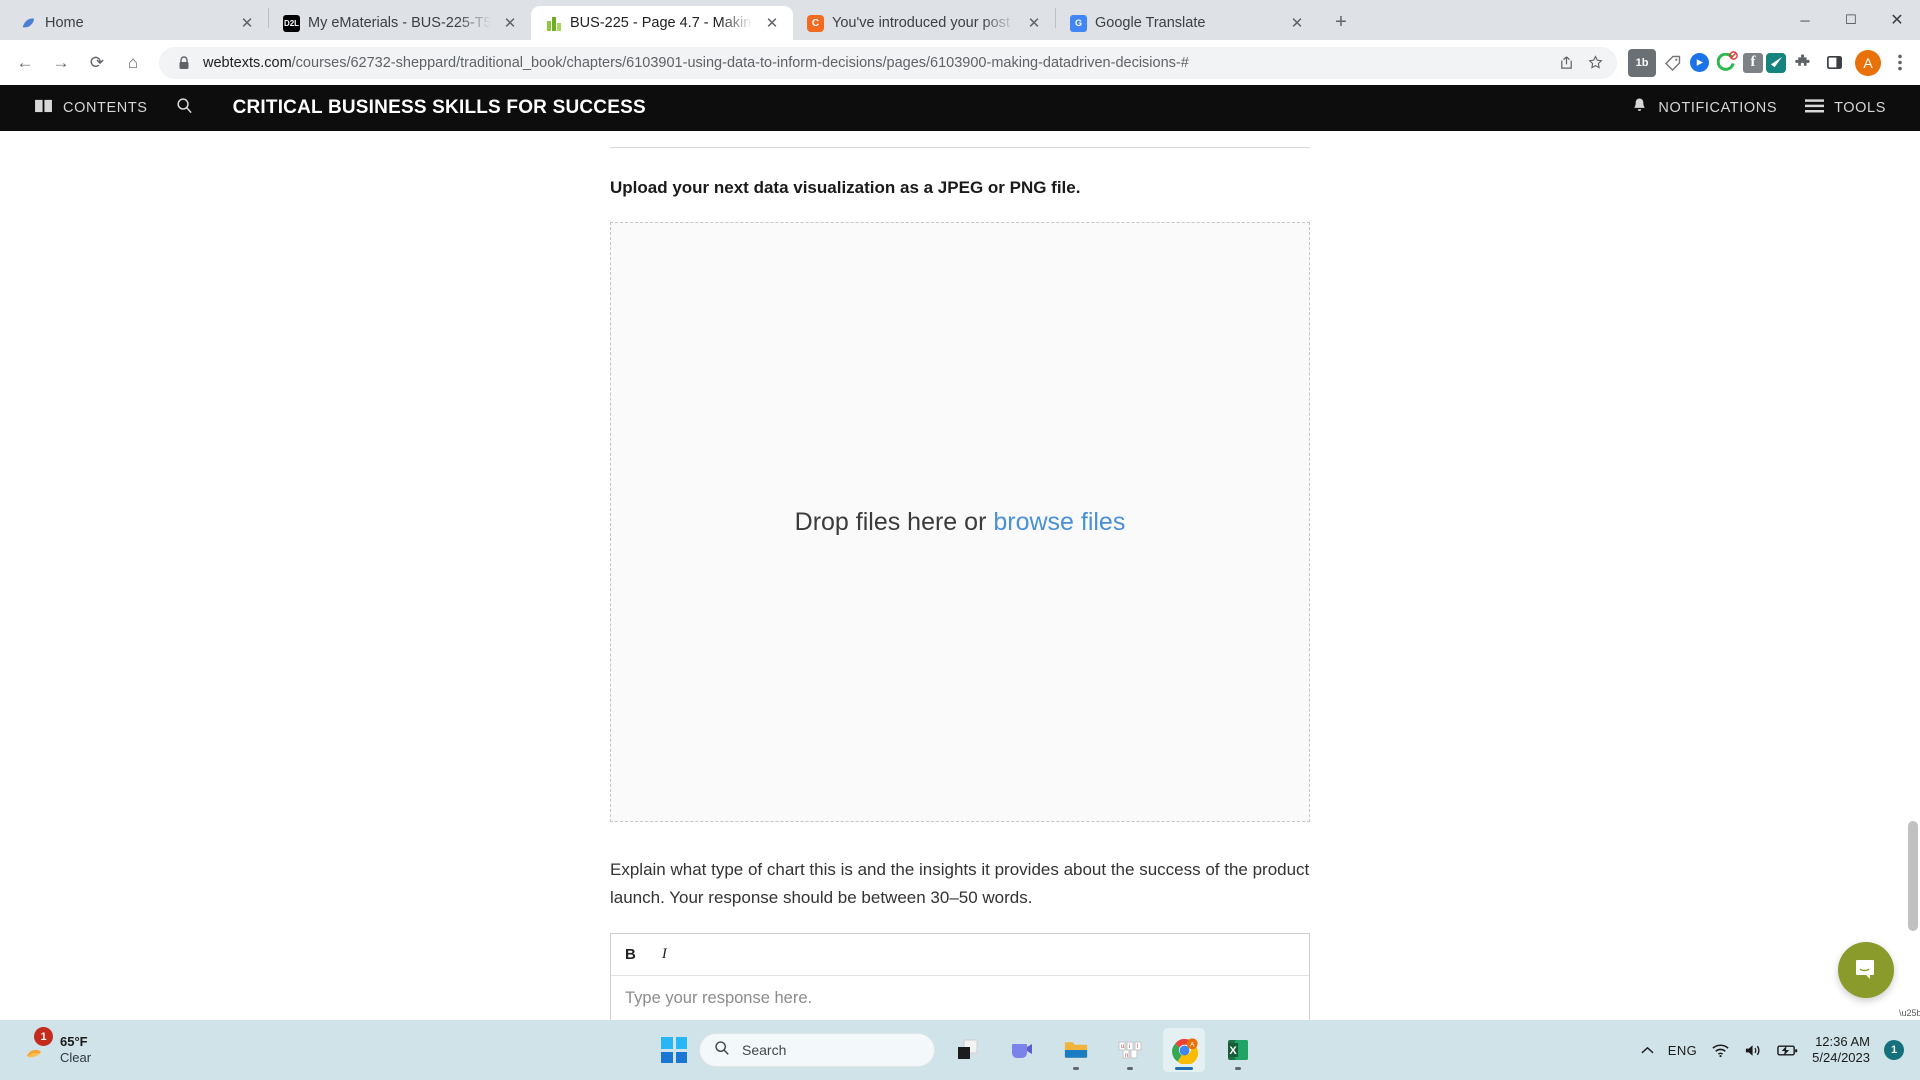  Describe the element at coordinates (1909, 1012) in the screenshot. I see `scroll-down-icon: \u25bc` at that location.